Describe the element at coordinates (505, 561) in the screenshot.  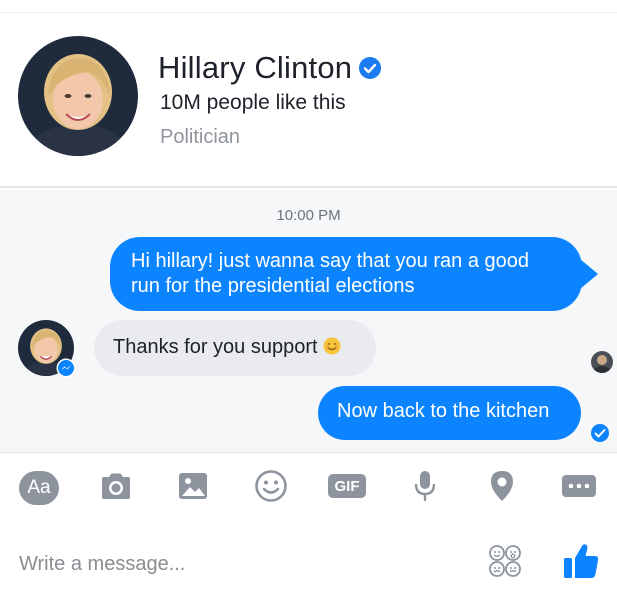
I see `stickers-icon` at that location.